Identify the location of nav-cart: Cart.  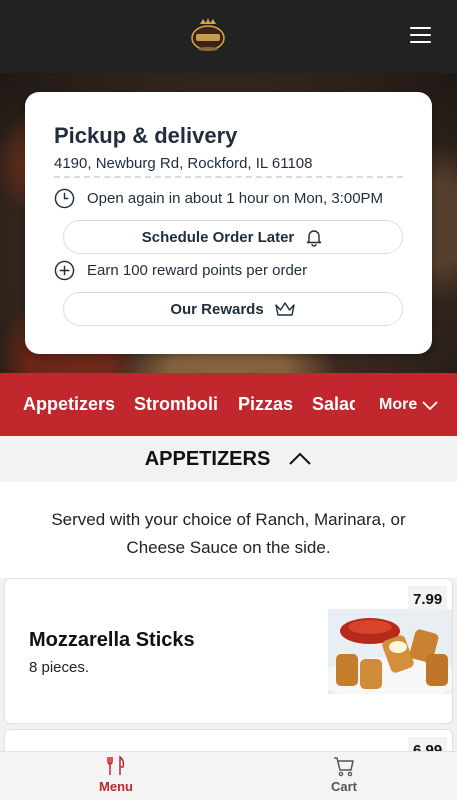
(344, 774).